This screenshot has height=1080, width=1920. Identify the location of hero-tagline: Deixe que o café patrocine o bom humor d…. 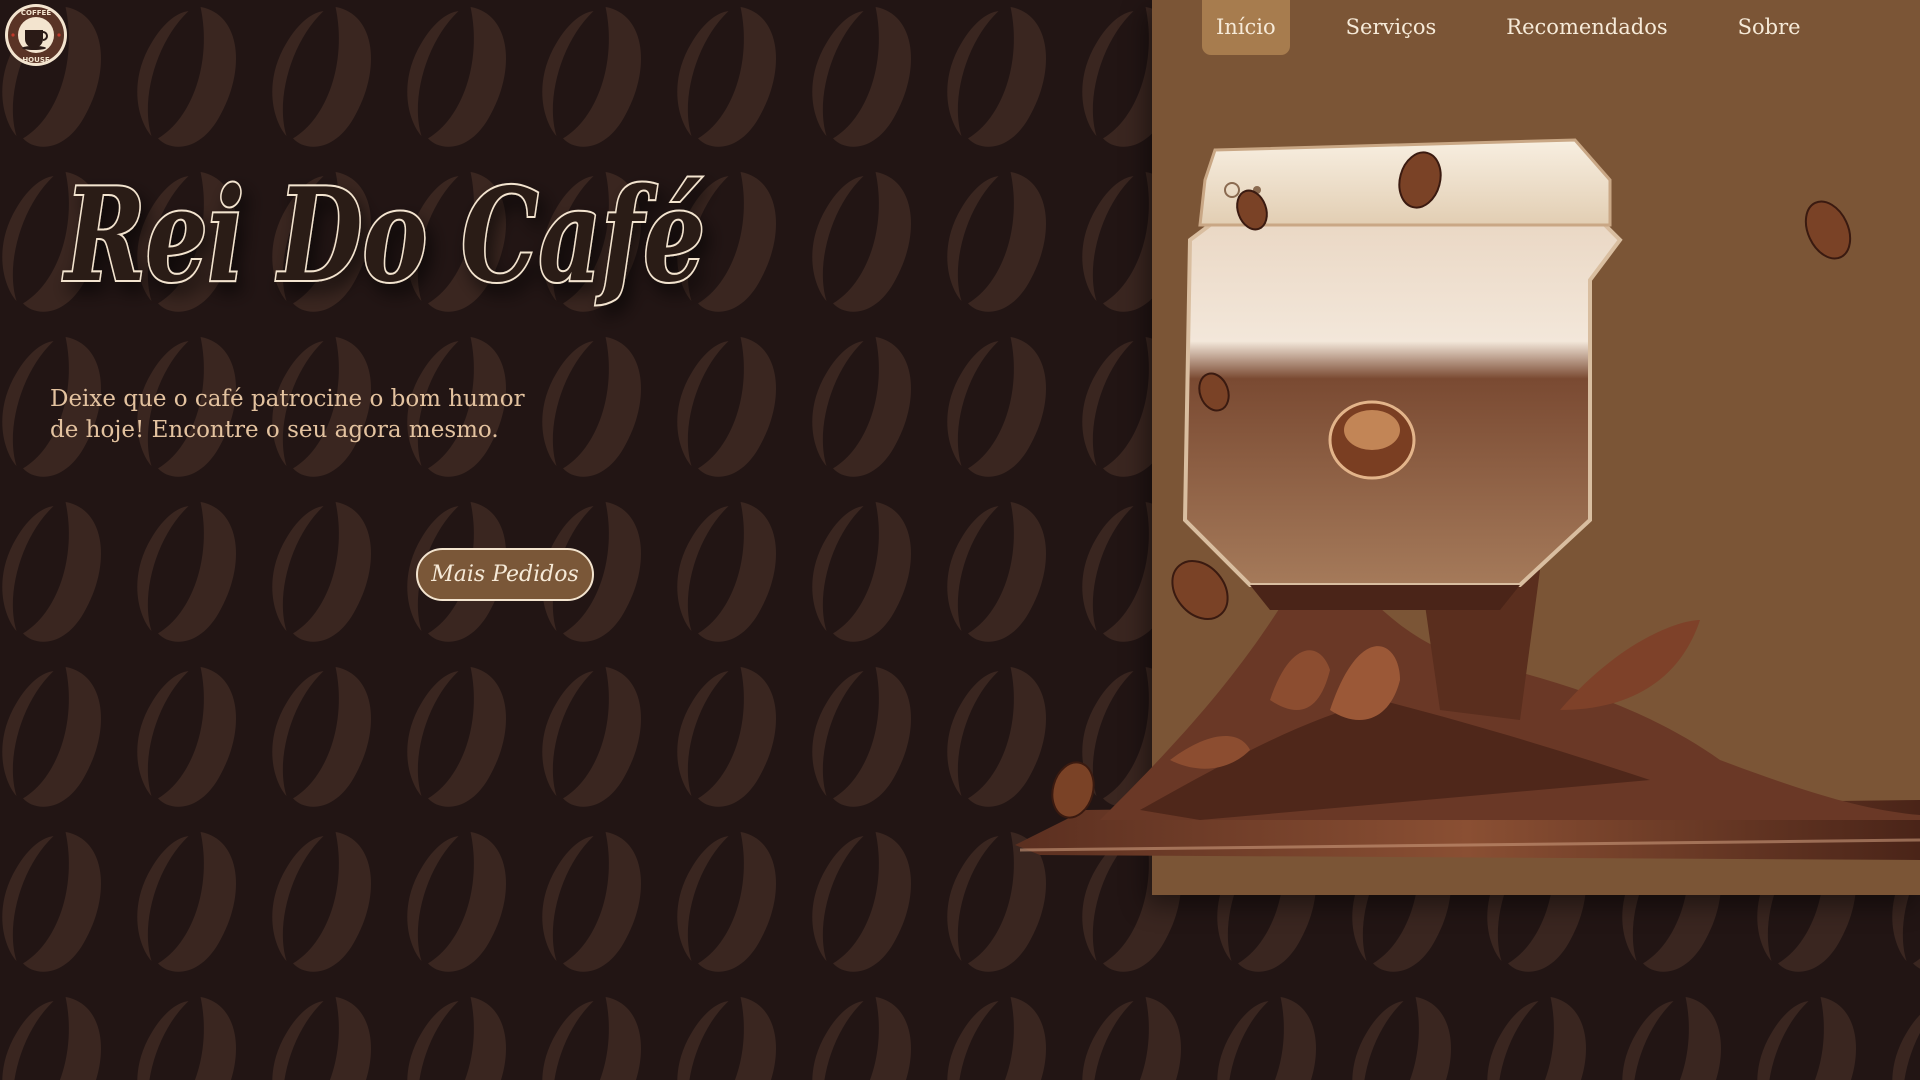
(290, 415).